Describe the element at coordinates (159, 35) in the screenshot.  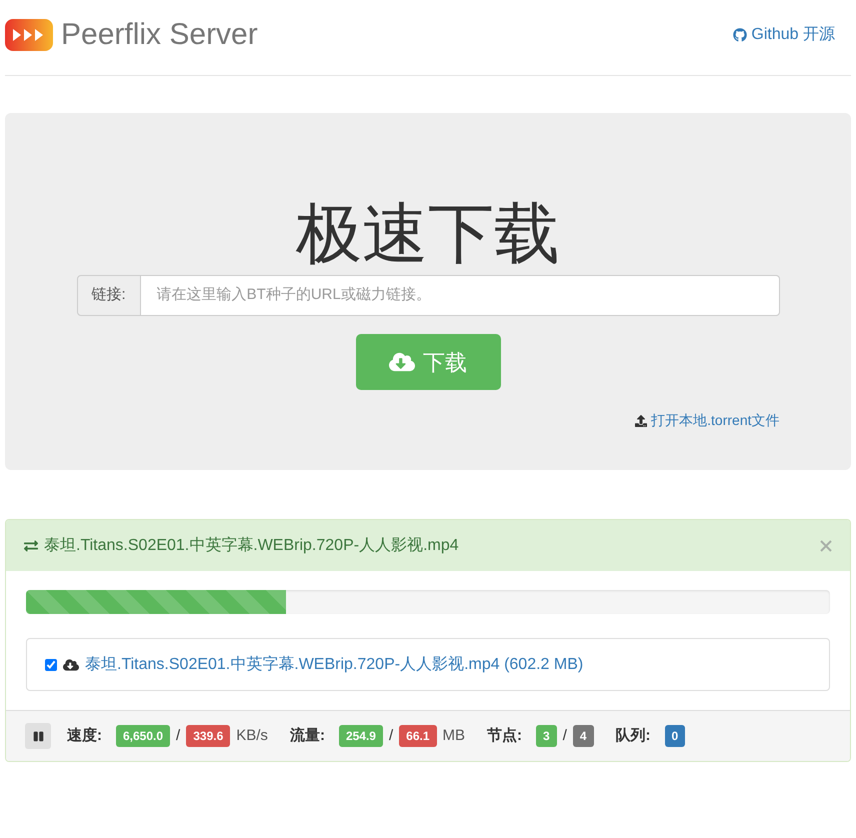
I see `site-title: Peerflix Server` at that location.